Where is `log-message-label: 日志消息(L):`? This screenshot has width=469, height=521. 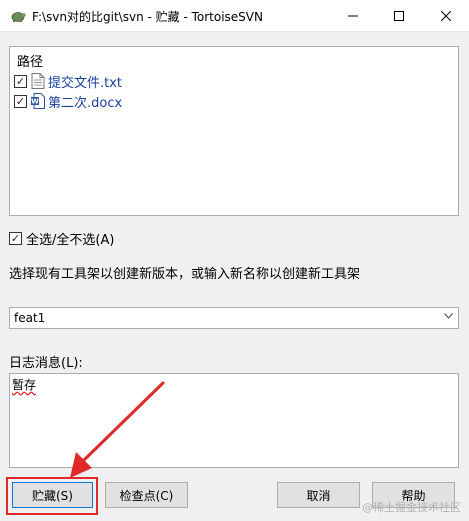
log-message-label: 日志消息(L): is located at coordinates (46, 363).